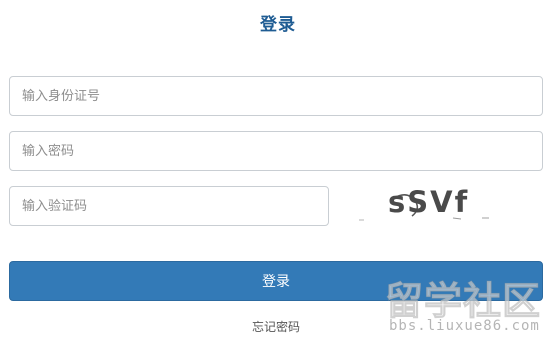  Describe the element at coordinates (428, 202) in the screenshot. I see `captcha-text: sSVf` at that location.